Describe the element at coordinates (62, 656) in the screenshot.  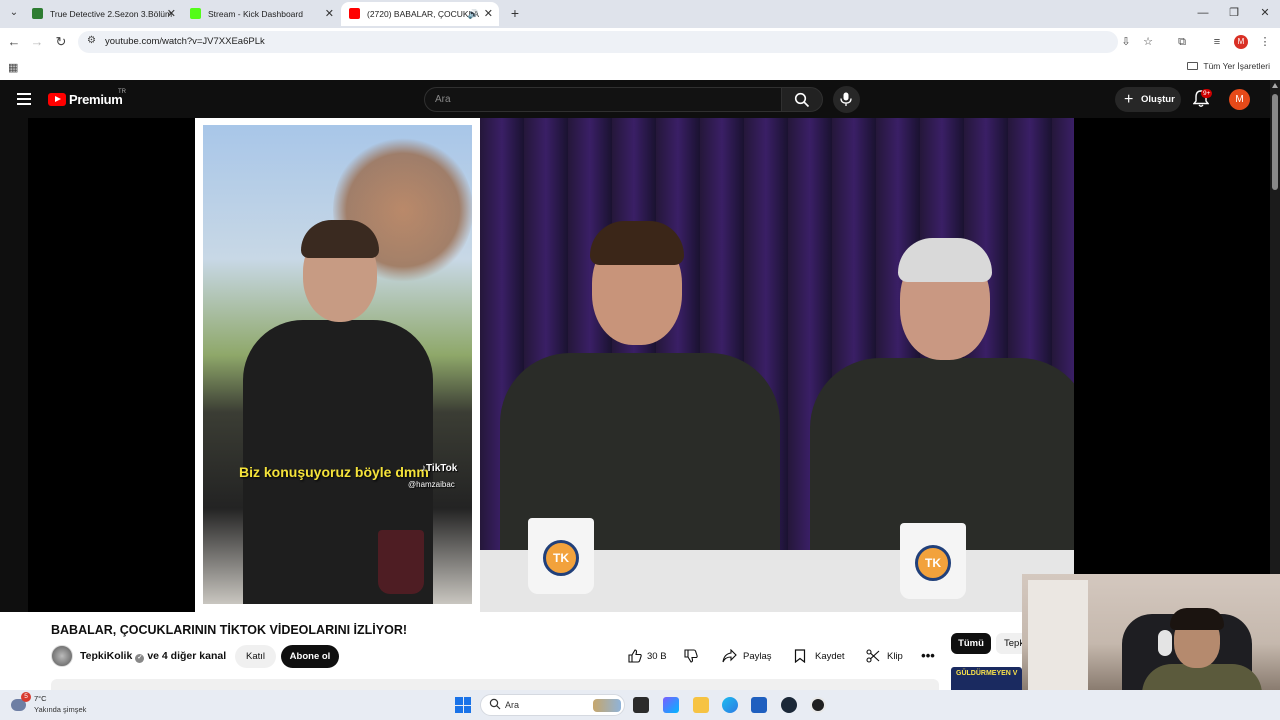
I see `channel-avatar` at that location.